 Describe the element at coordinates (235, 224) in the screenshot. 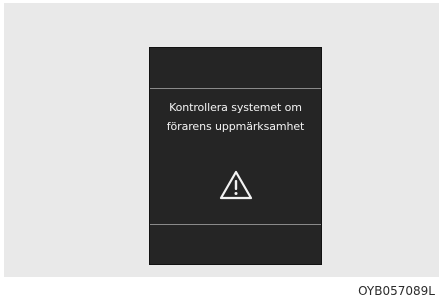

I see `bottom-divider` at that location.